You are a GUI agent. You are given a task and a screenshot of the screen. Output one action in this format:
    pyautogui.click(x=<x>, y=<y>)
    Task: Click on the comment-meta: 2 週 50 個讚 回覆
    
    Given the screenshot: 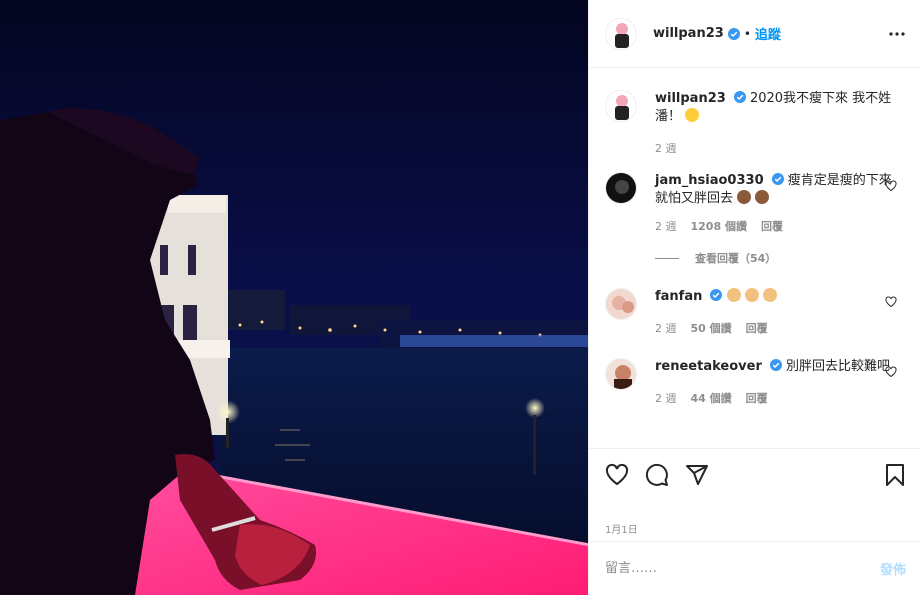 What is the action you would take?
    pyautogui.click(x=775, y=328)
    